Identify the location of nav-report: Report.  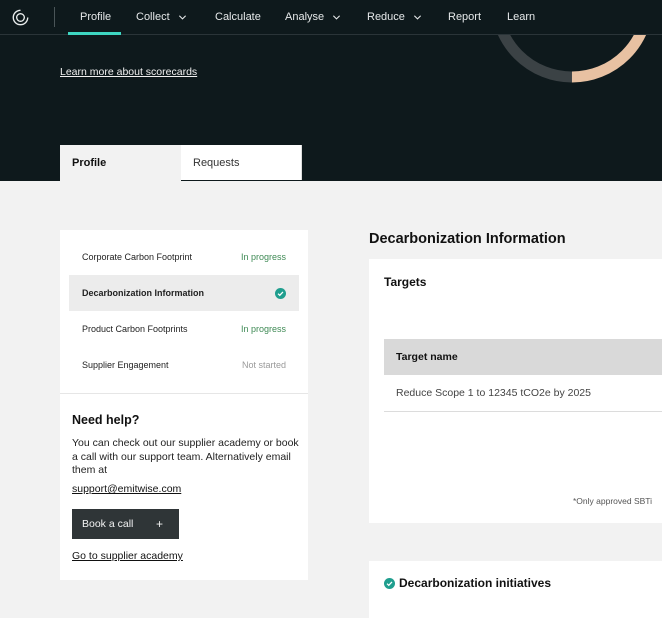
(464, 17).